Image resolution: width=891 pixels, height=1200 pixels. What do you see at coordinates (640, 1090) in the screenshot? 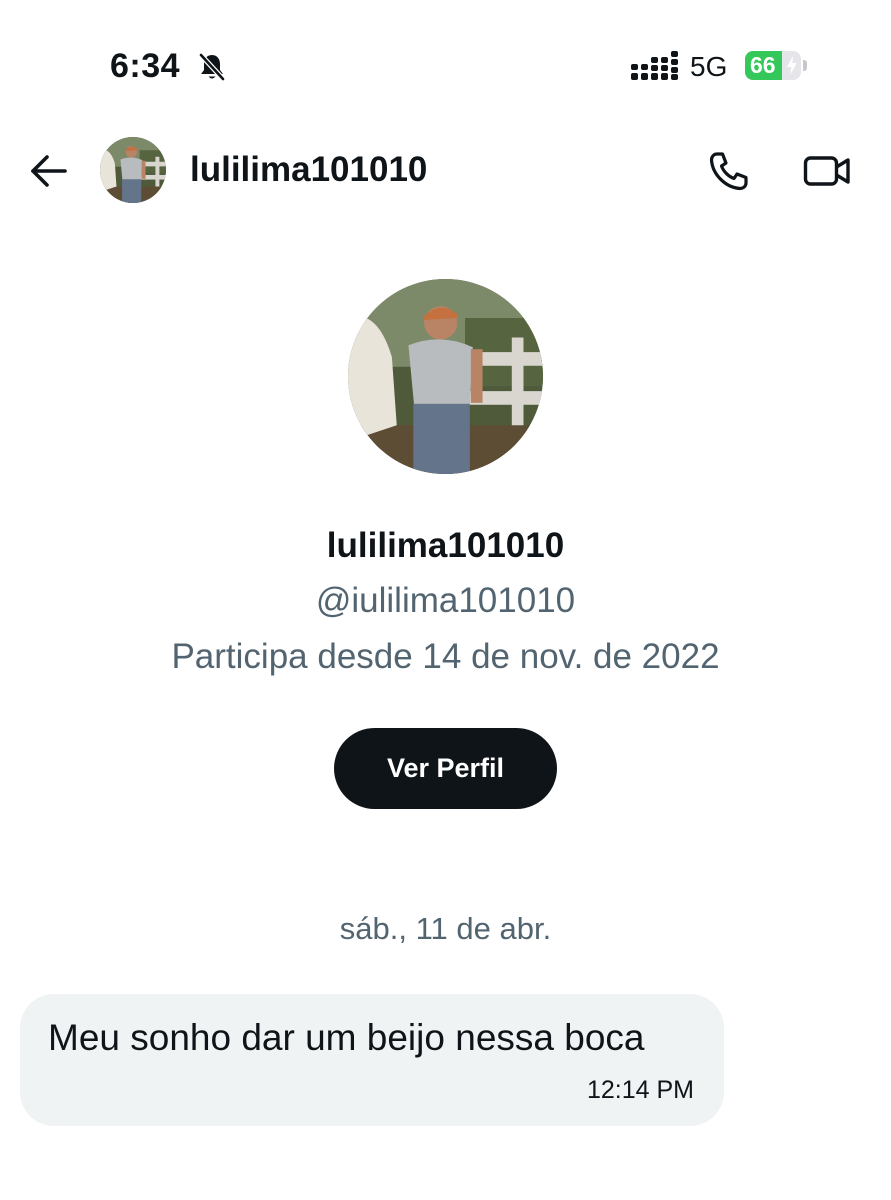
I see `message-timestamp: 12:14 PM` at bounding box center [640, 1090].